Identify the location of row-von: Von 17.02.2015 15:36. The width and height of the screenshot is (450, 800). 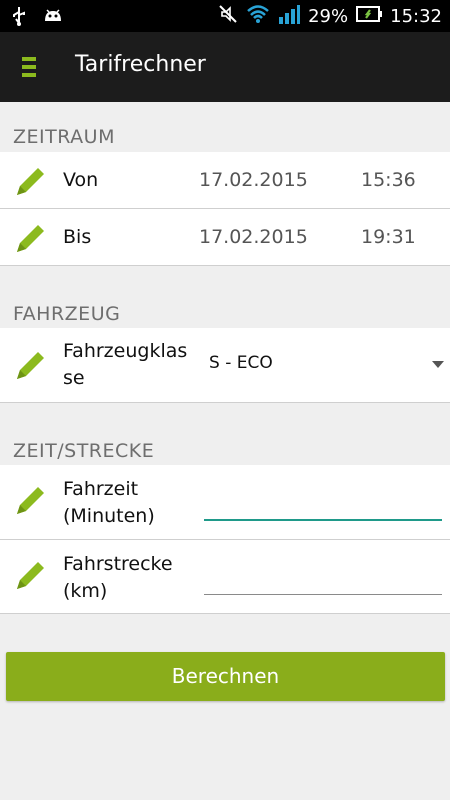
(225, 180).